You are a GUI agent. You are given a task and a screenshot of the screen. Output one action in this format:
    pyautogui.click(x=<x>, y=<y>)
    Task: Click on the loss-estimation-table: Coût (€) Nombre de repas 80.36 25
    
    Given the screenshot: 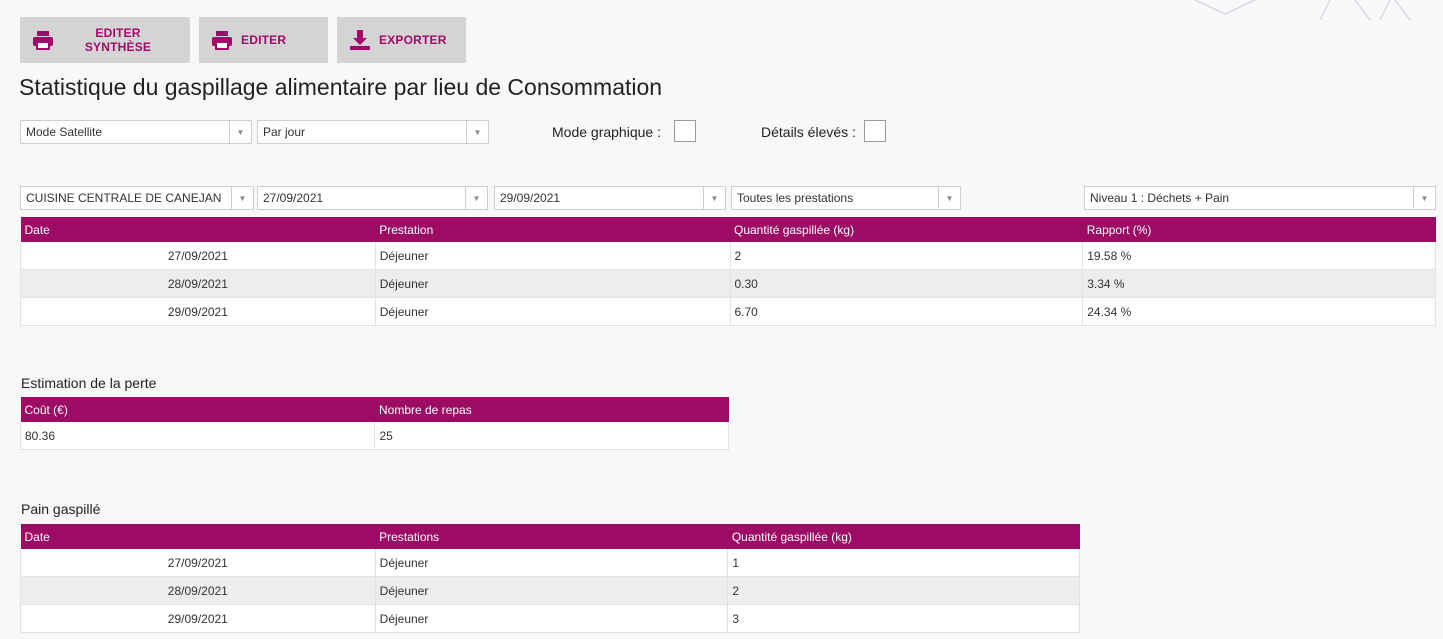 What is the action you would take?
    pyautogui.click(x=374, y=423)
    